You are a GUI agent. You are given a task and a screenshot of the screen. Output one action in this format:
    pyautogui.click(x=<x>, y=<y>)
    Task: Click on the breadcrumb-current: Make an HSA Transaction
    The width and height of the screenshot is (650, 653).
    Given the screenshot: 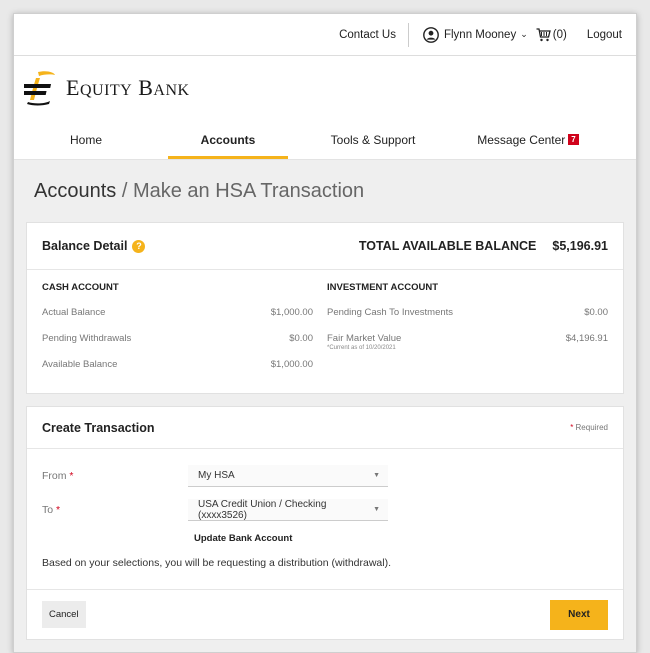 What is the action you would take?
    pyautogui.click(x=248, y=191)
    